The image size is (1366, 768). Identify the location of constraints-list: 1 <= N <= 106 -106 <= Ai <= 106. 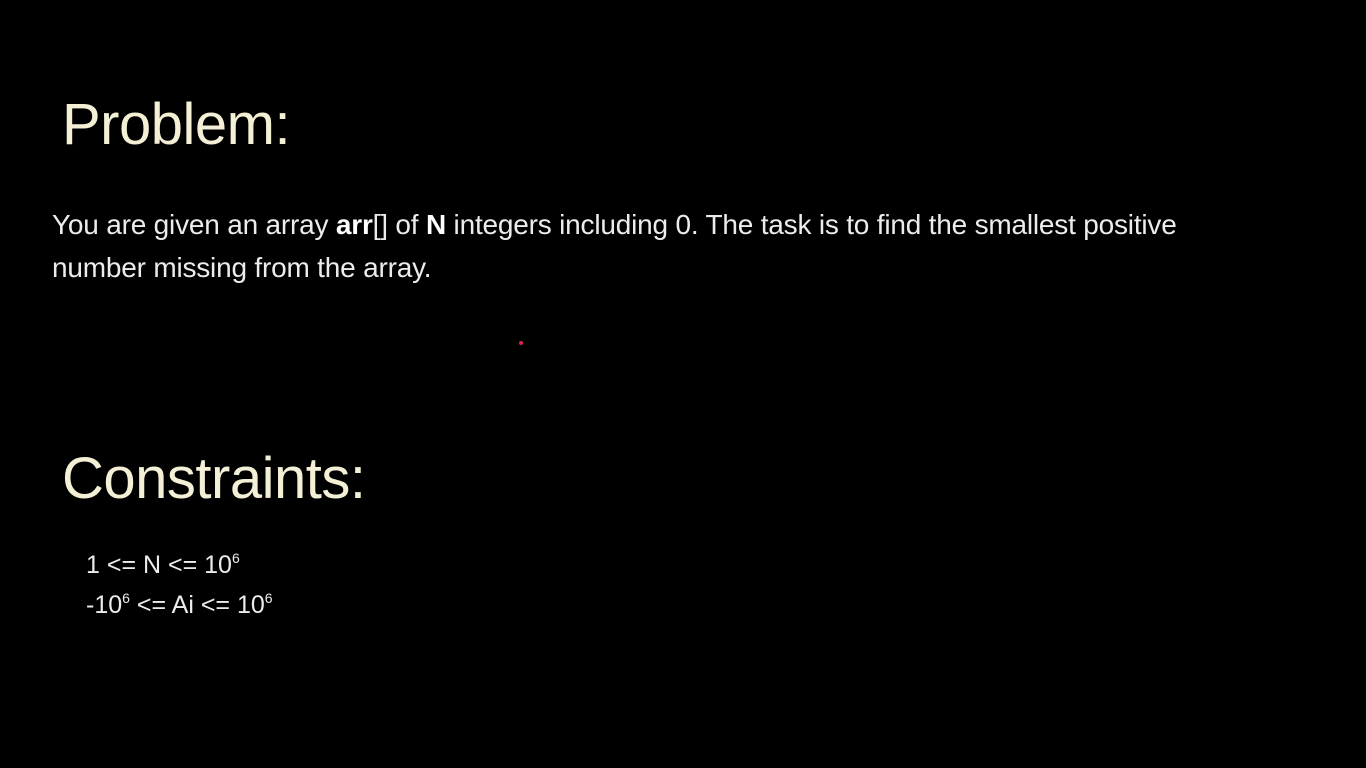
(179, 585).